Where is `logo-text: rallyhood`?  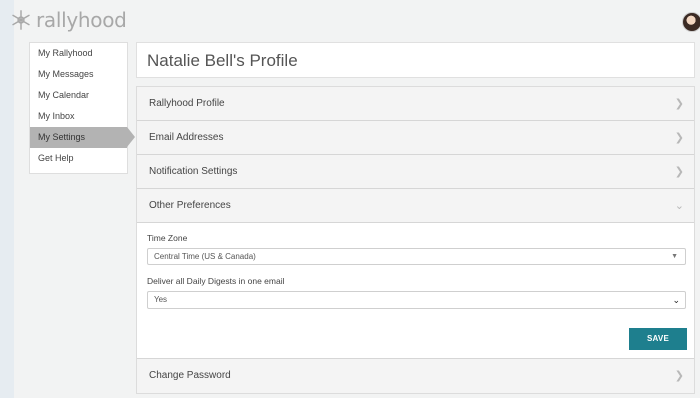 logo-text: rallyhood is located at coordinates (81, 20).